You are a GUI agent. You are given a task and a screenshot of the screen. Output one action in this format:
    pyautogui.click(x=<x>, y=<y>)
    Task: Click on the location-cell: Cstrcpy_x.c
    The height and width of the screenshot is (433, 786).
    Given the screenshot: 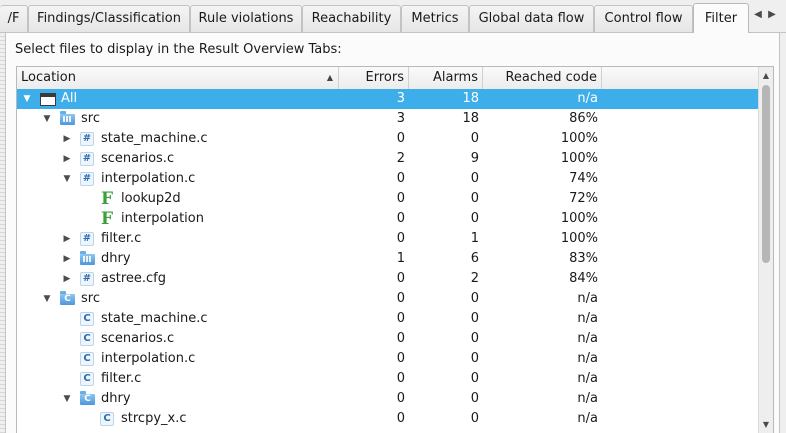 What is the action you would take?
    pyautogui.click(x=178, y=419)
    